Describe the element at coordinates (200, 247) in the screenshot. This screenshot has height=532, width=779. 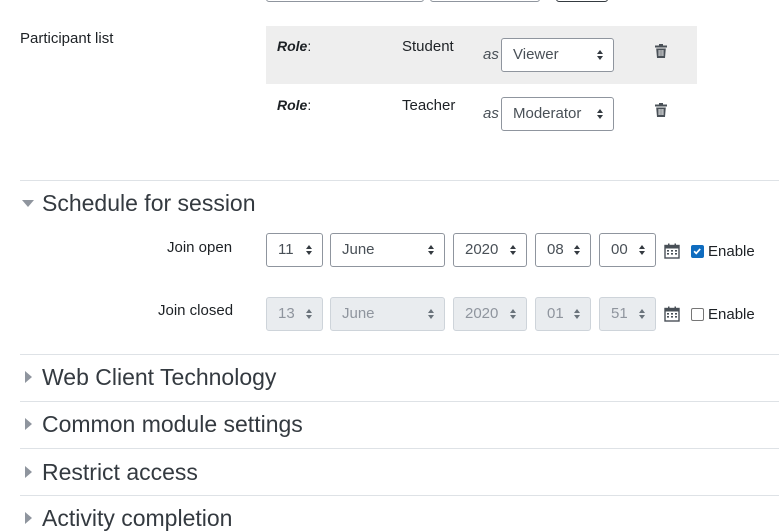
I see `join-open-label: Join open` at that location.